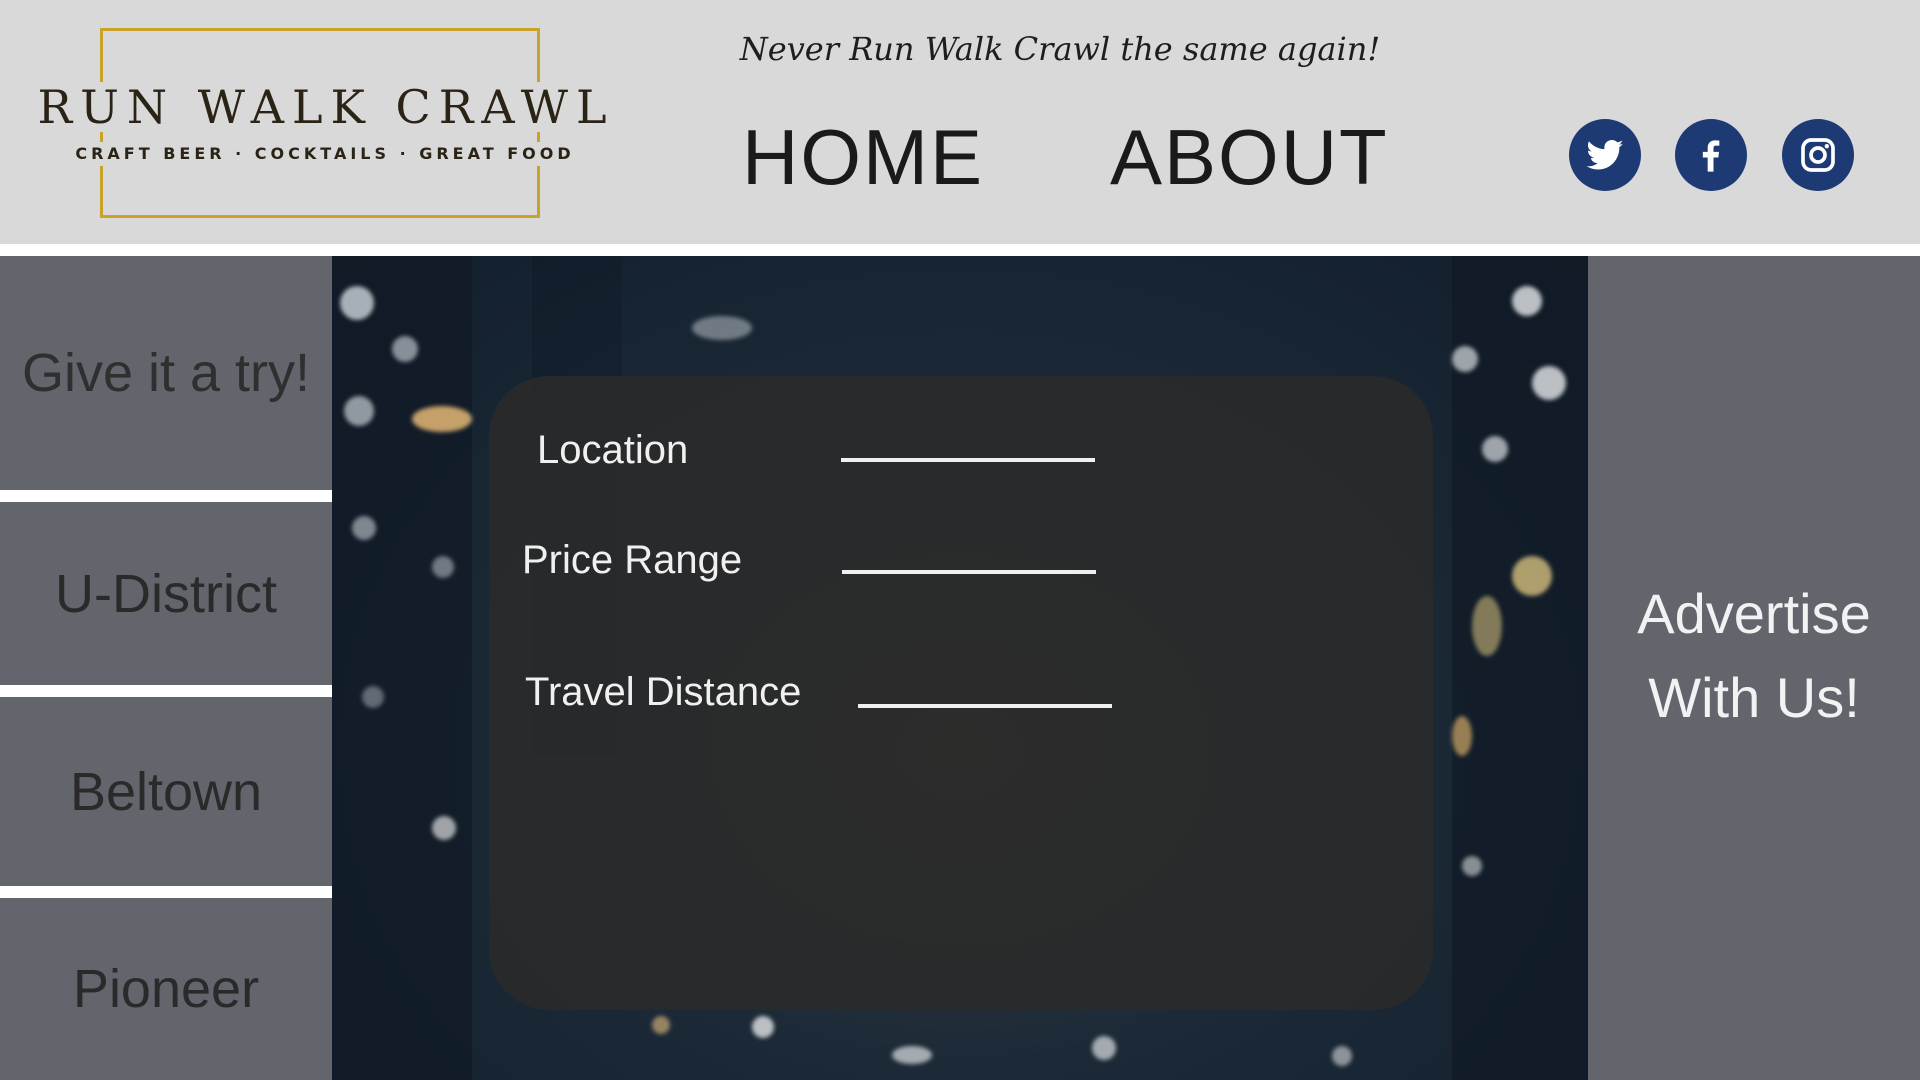 This screenshot has height=1080, width=1920. I want to click on price-range-input, so click(969, 571).